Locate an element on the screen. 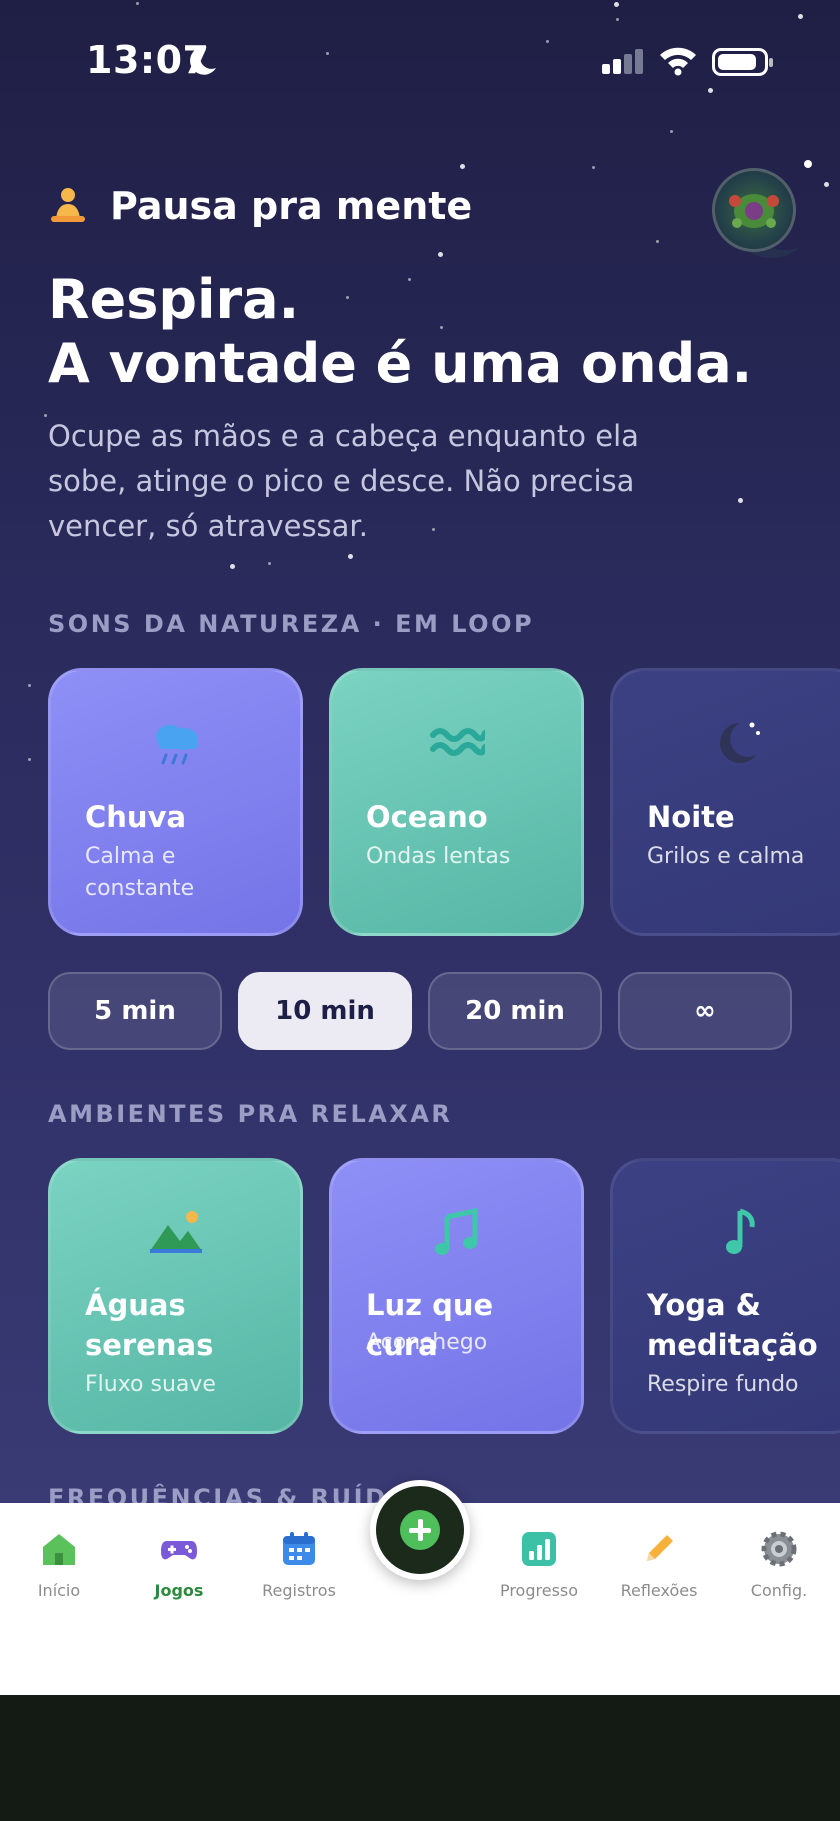 This screenshot has height=1821, width=840. calendar-icon is located at coordinates (299, 1548).